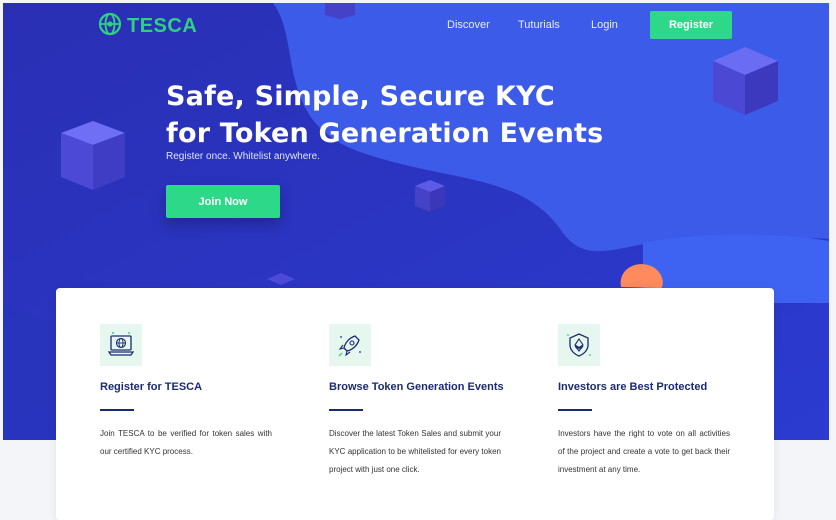 Image resolution: width=836 pixels, height=520 pixels. What do you see at coordinates (745, 81) in the screenshot?
I see `cube-right` at bounding box center [745, 81].